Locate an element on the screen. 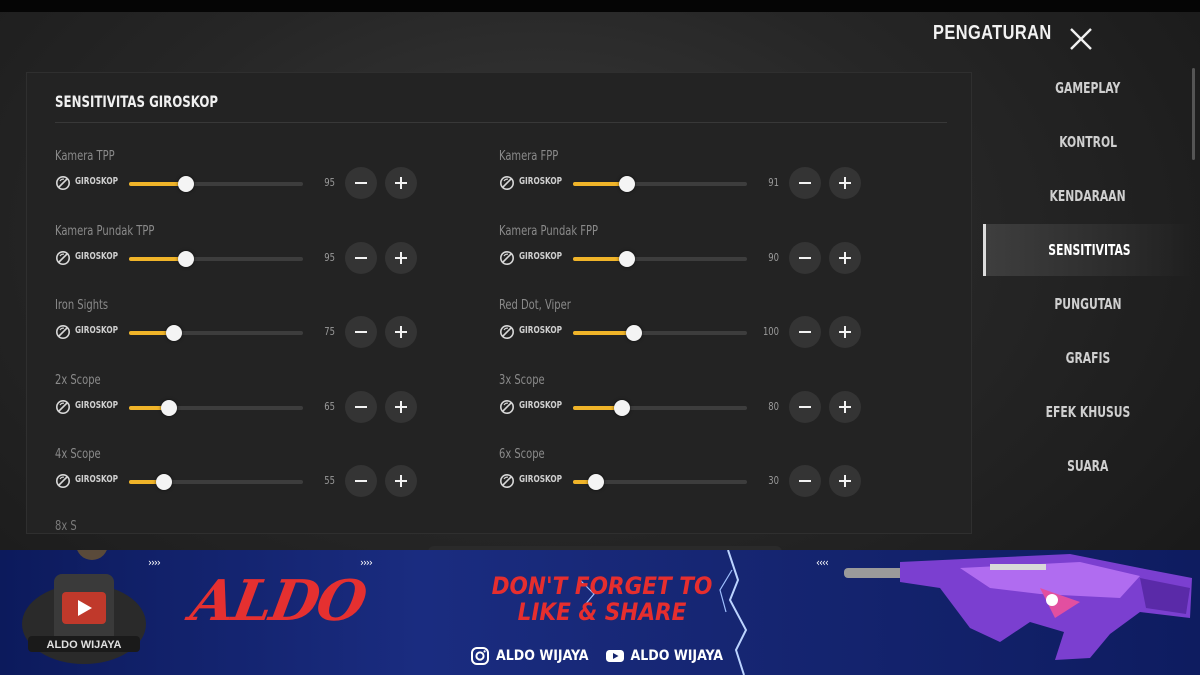 This screenshot has height=675, width=1200. setting-row: 4x Scope GIROSKOP 55 is located at coordinates (240, 475).